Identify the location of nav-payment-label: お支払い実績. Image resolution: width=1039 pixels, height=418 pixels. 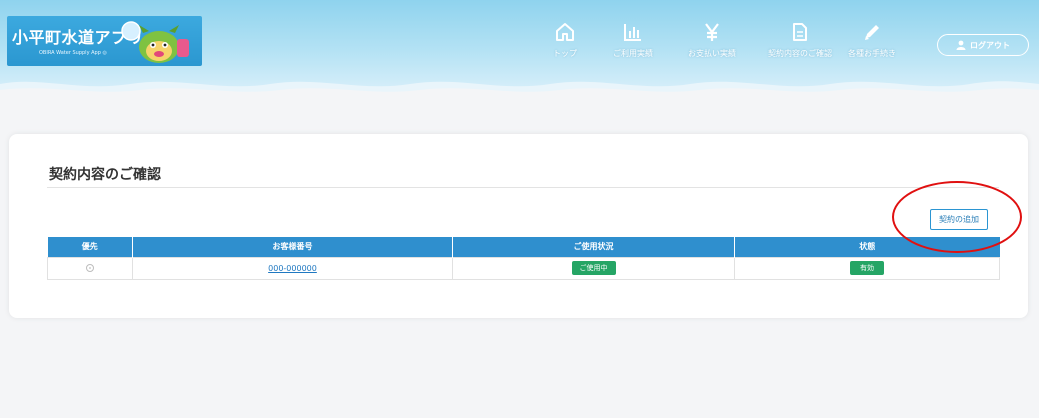
(712, 53).